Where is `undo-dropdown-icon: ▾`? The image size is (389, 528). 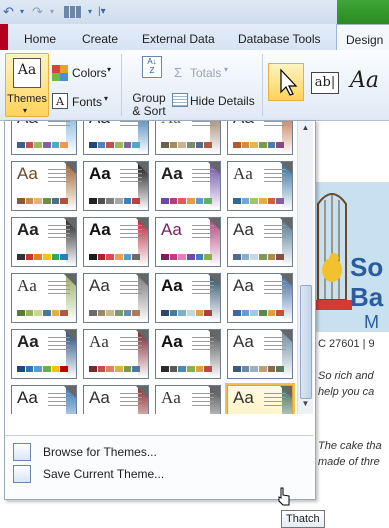
undo-dropdown-icon: ▾ is located at coordinates (22, 12).